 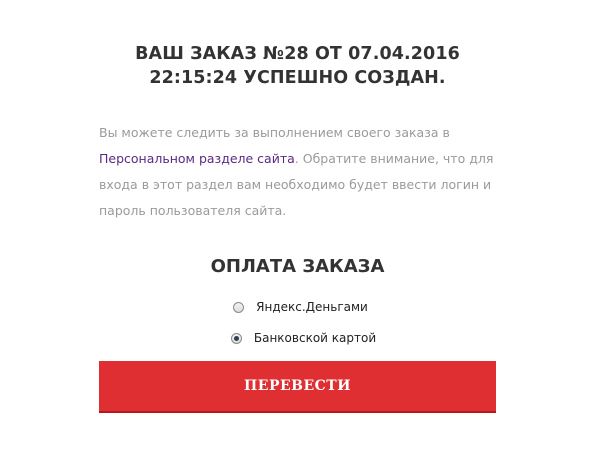 What do you see at coordinates (297, 322) in the screenshot?
I see `payment-options: Яндекс.Деньгами Банковской картой` at bounding box center [297, 322].